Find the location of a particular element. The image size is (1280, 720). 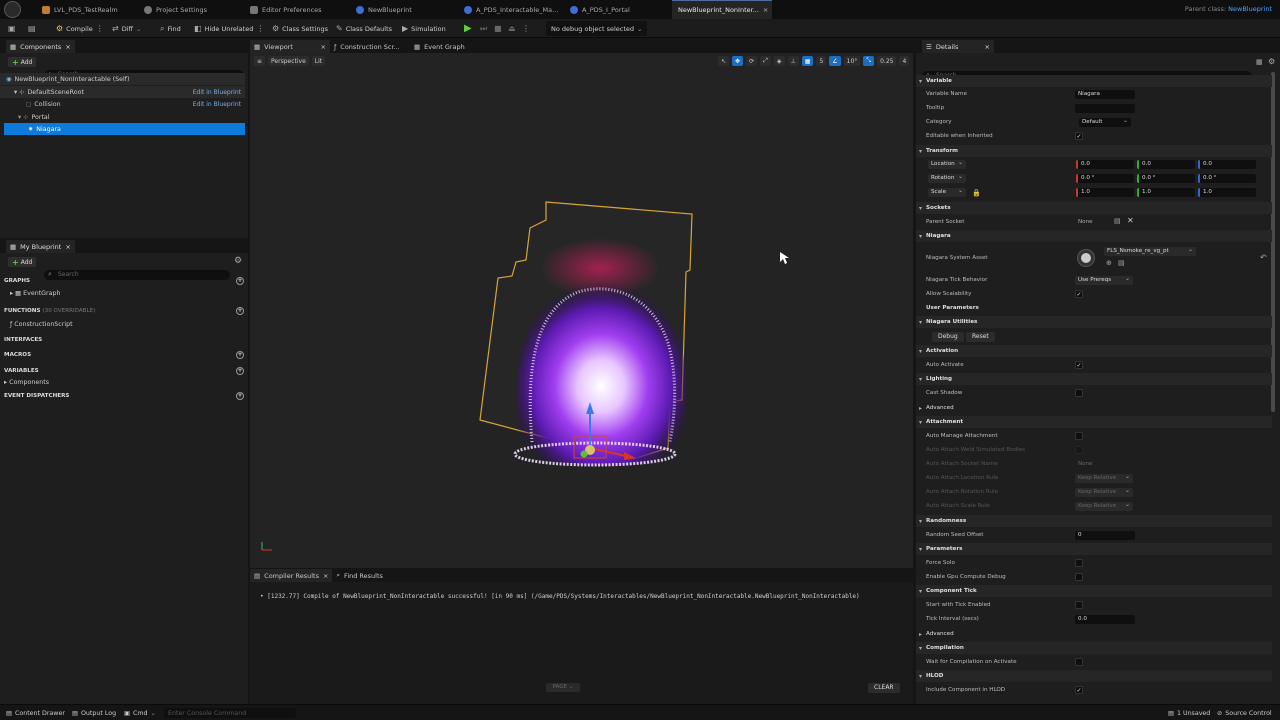

location-y-field: 0.0 is located at coordinates (1166, 164).